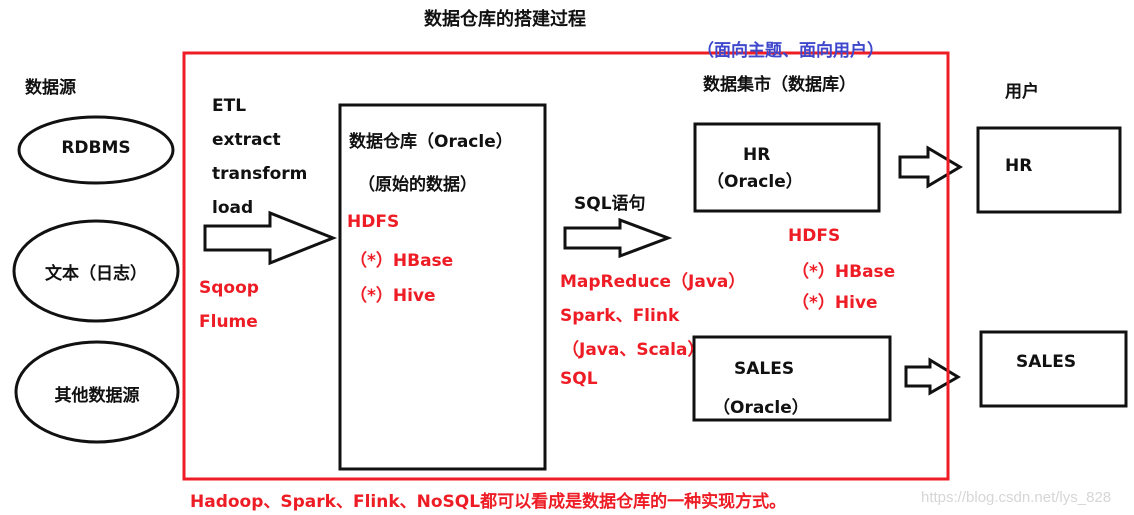  What do you see at coordinates (402, 261) in the screenshot?
I see `warehouse-tech-hbase: （*）HBase` at bounding box center [402, 261].